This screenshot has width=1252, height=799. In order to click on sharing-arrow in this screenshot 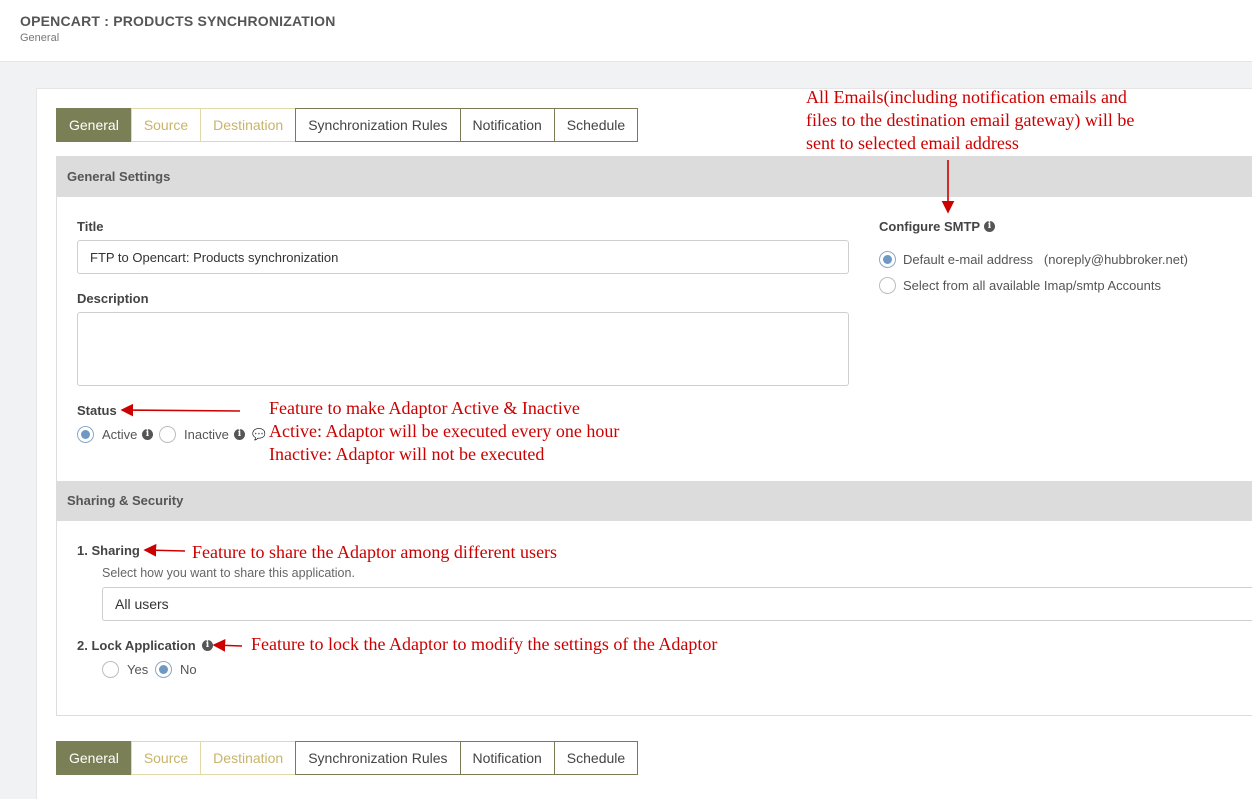, I will do `click(164, 550)`.